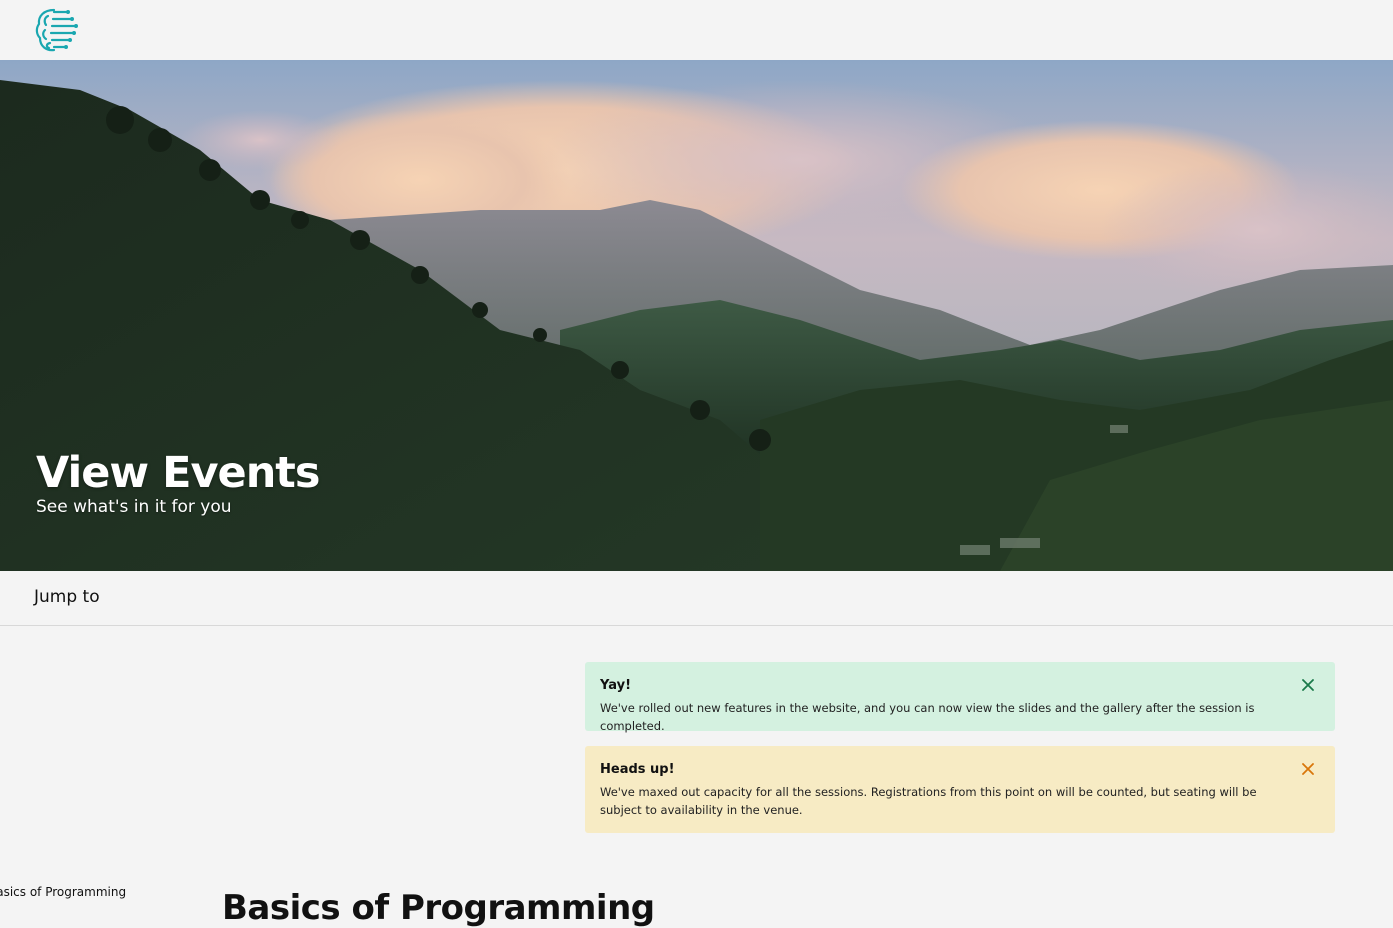 This screenshot has height=928, width=1393. I want to click on page-title: View Events, so click(178, 473).